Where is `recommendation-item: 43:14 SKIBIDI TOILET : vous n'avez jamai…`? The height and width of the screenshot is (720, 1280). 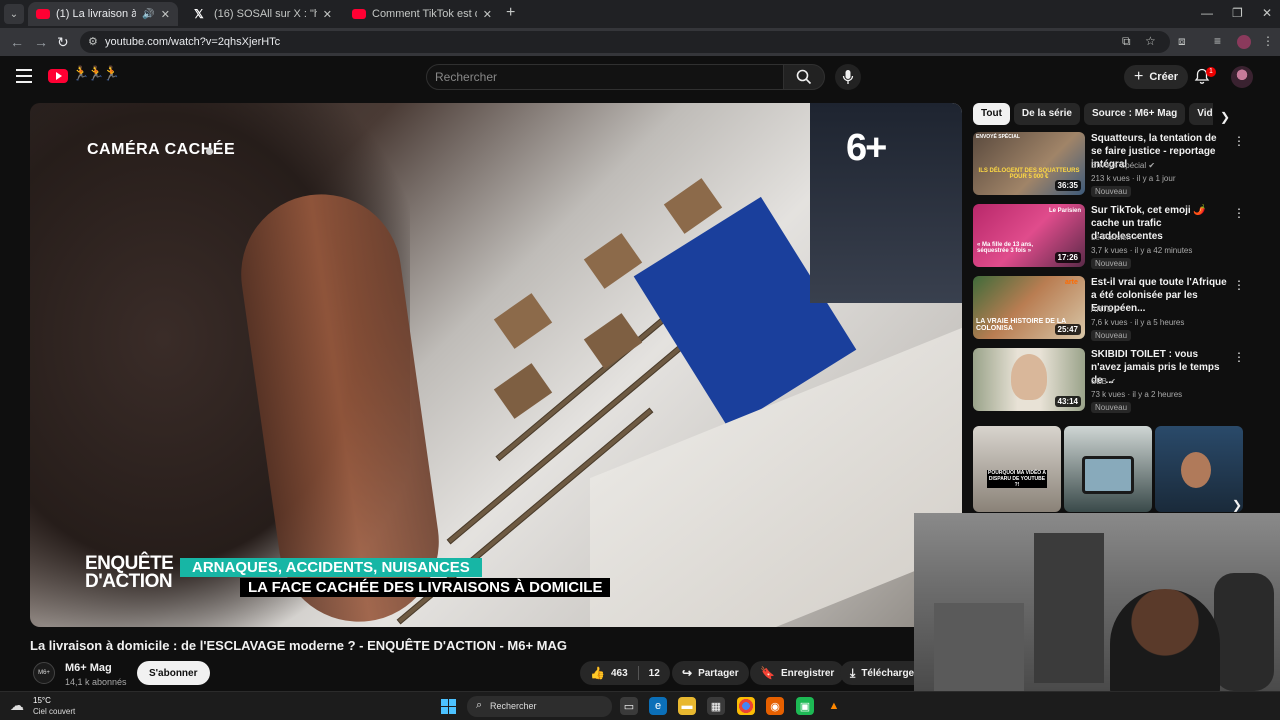 recommendation-item: 43:14 SKIBIDI TOILET : vous n'avez jamai… is located at coordinates (1109, 382).